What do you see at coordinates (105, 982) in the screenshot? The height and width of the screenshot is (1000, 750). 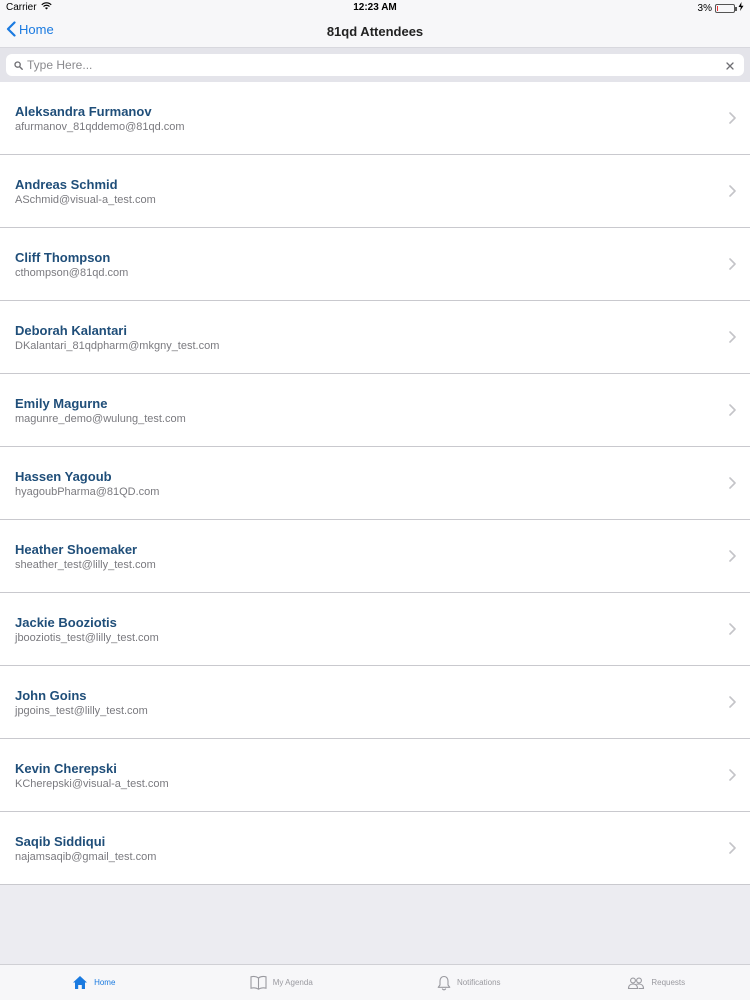 I see `tab-label: Home` at bounding box center [105, 982].